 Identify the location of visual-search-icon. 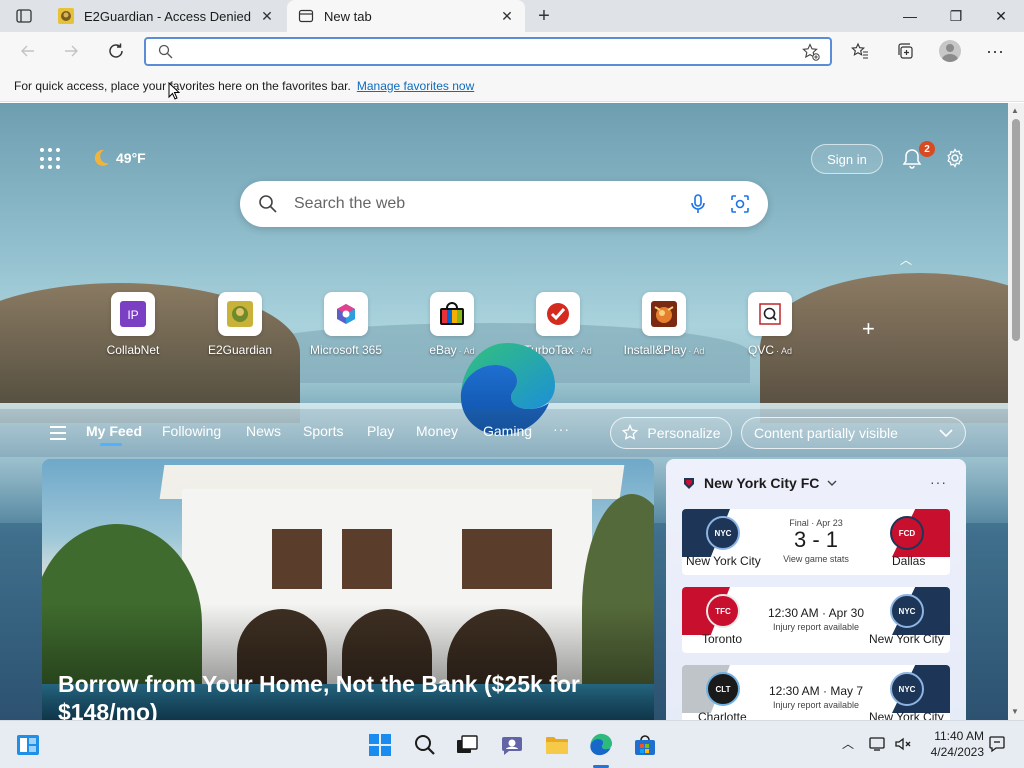
(740, 204).